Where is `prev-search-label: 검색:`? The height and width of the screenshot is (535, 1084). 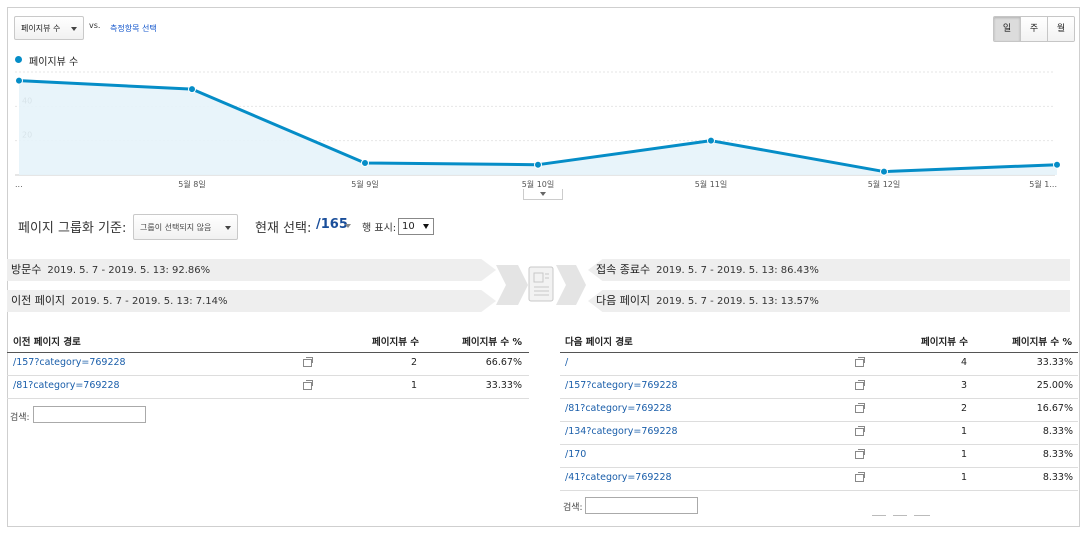 prev-search-label: 검색: is located at coordinates (20, 418).